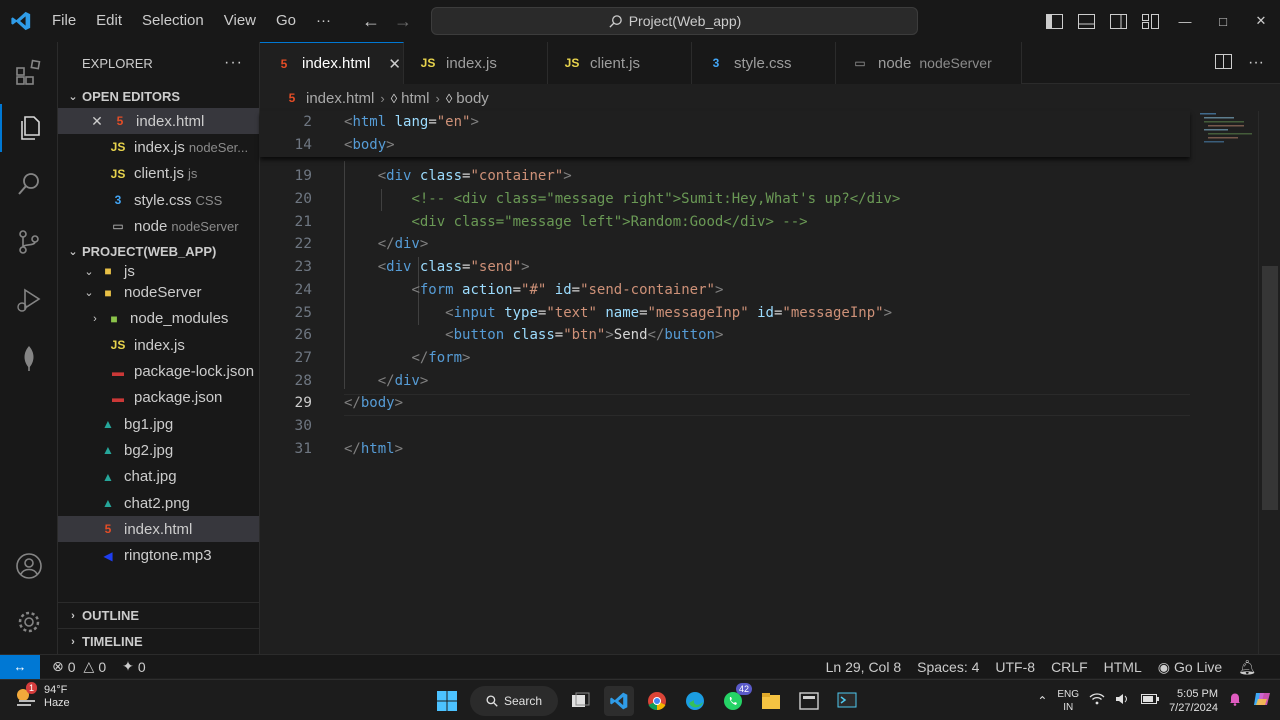 This screenshot has width=1280, height=720. I want to click on tab-style-css: 3 style.css, so click(764, 63).